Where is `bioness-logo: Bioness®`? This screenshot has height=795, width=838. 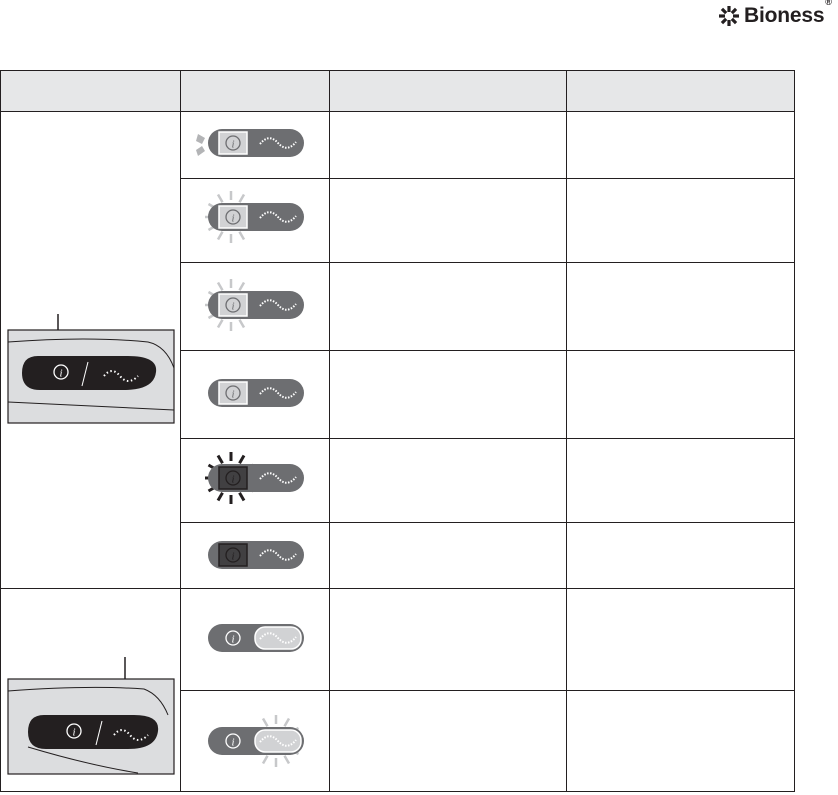
bioness-logo: Bioness® is located at coordinates (775, 15).